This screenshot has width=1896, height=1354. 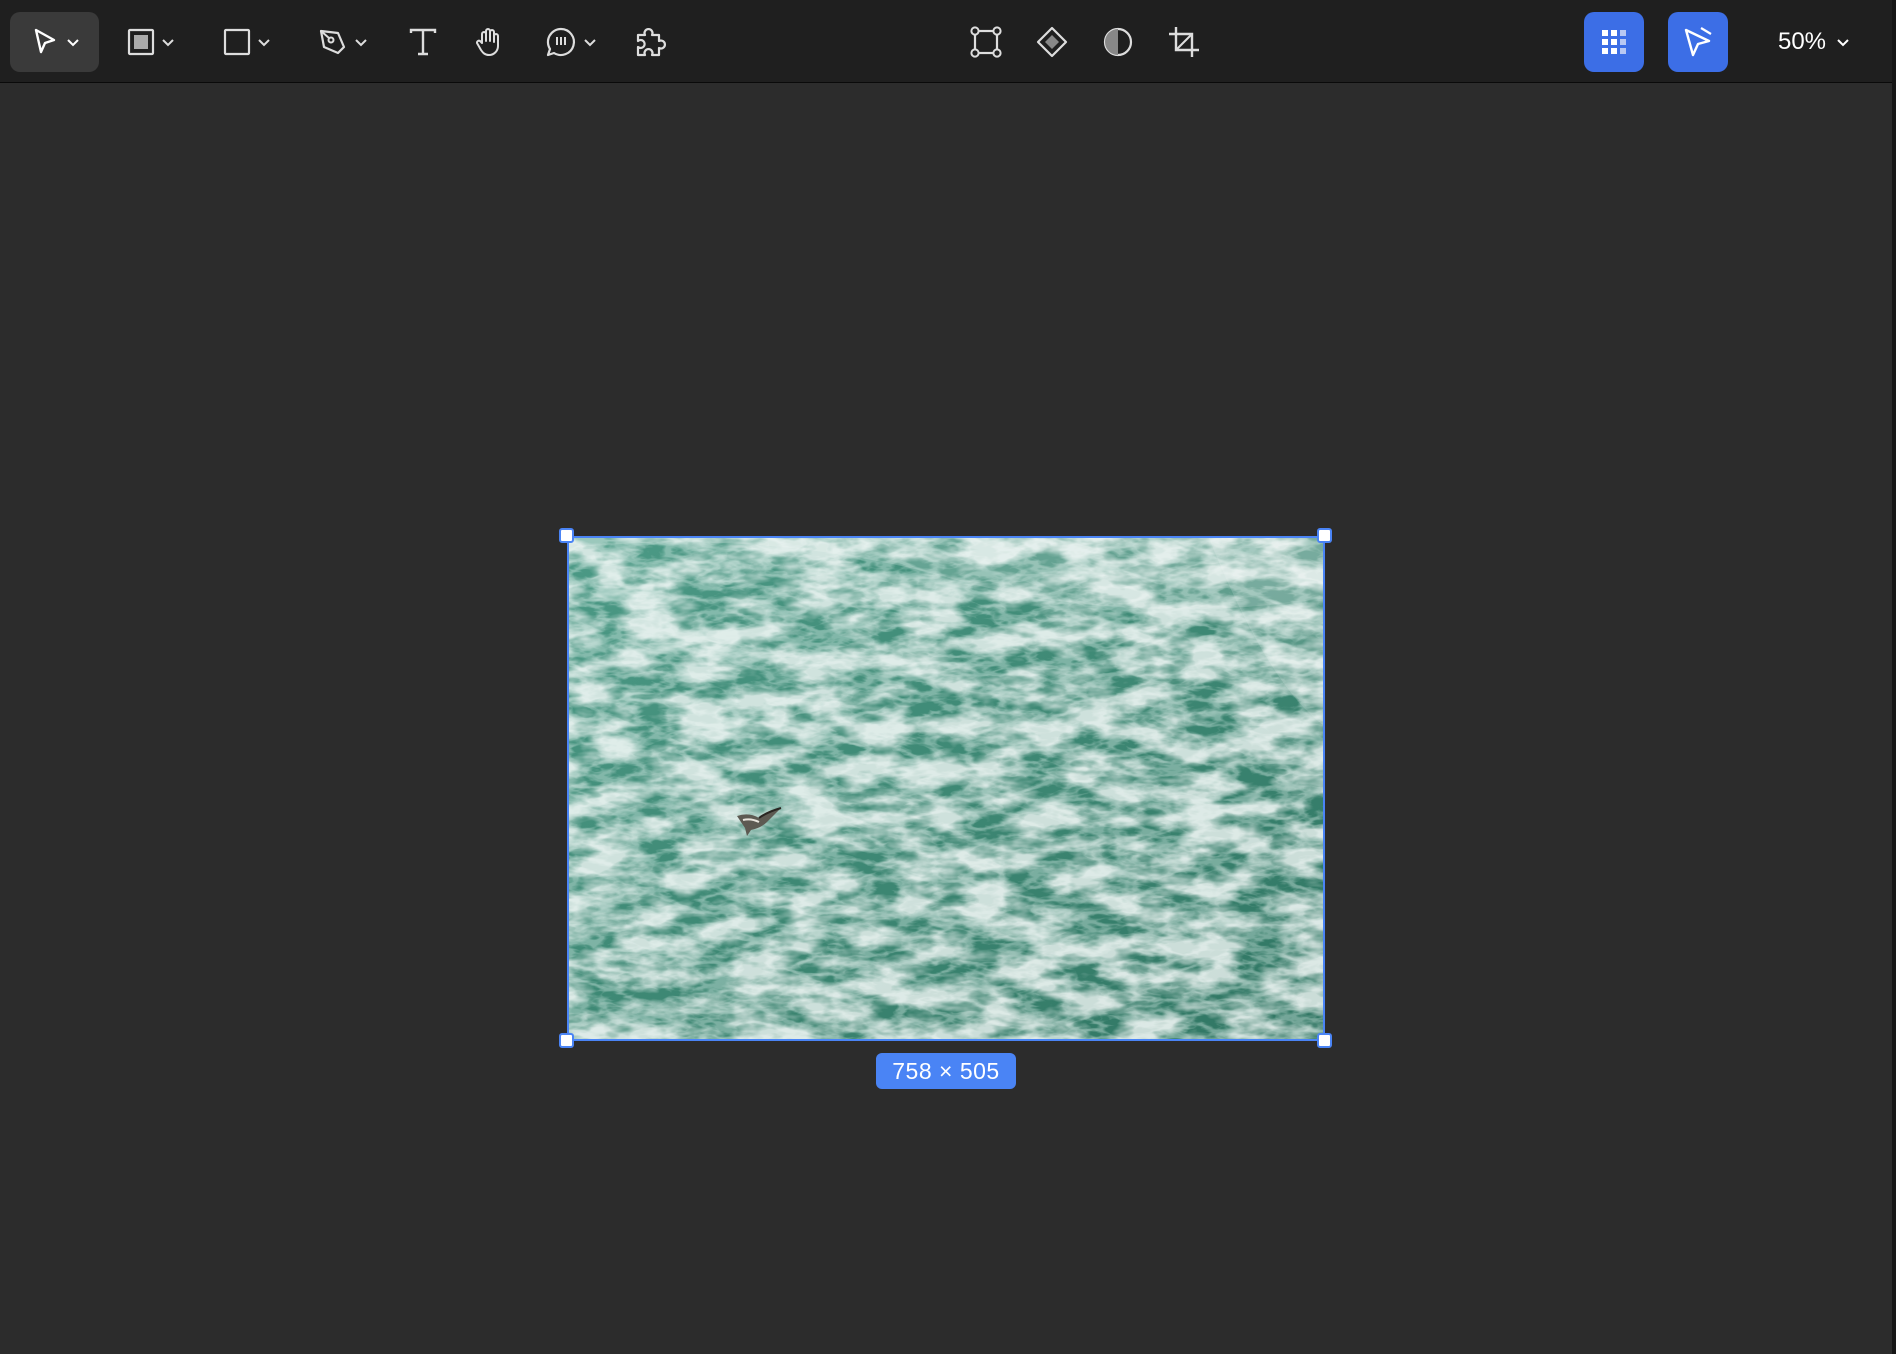 I want to click on present-button, so click(x=1698, y=42).